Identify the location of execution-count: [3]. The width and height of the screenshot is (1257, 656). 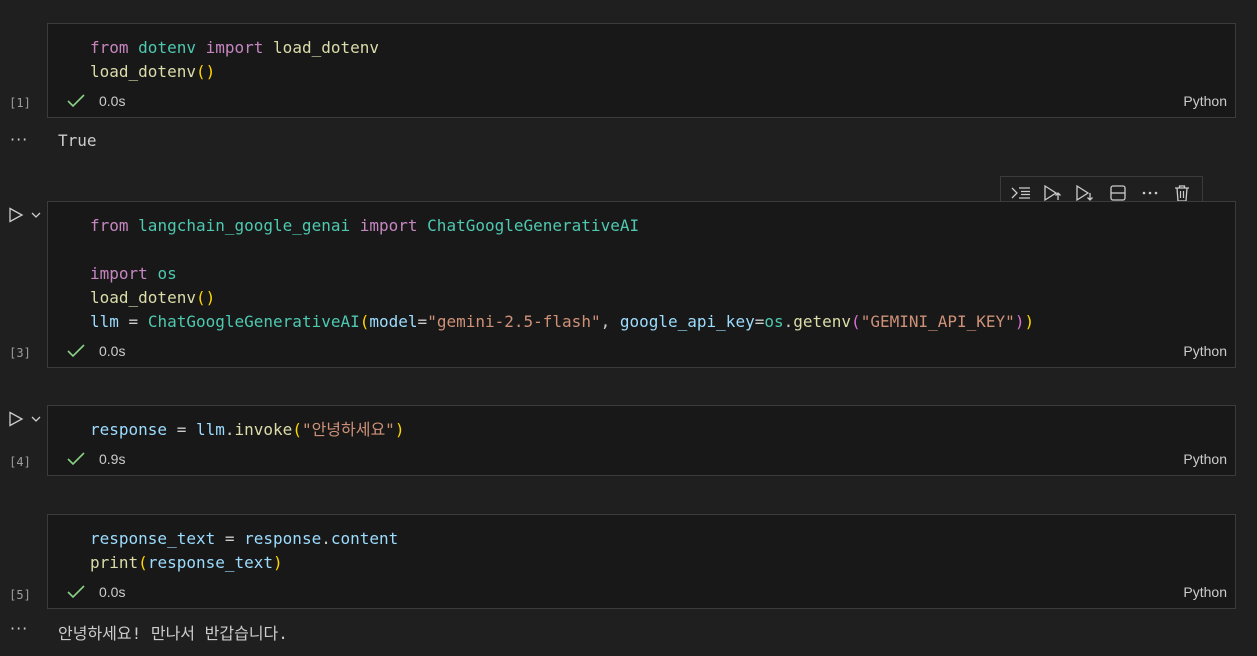
(20, 353).